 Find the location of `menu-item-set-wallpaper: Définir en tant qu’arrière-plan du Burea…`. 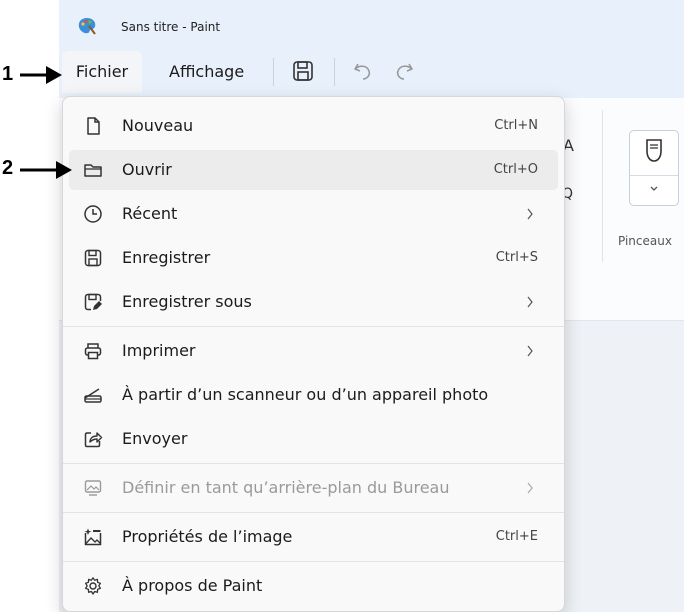

menu-item-set-wallpaper: Définir en tant qu’arrière-plan du Burea… is located at coordinates (313, 488).